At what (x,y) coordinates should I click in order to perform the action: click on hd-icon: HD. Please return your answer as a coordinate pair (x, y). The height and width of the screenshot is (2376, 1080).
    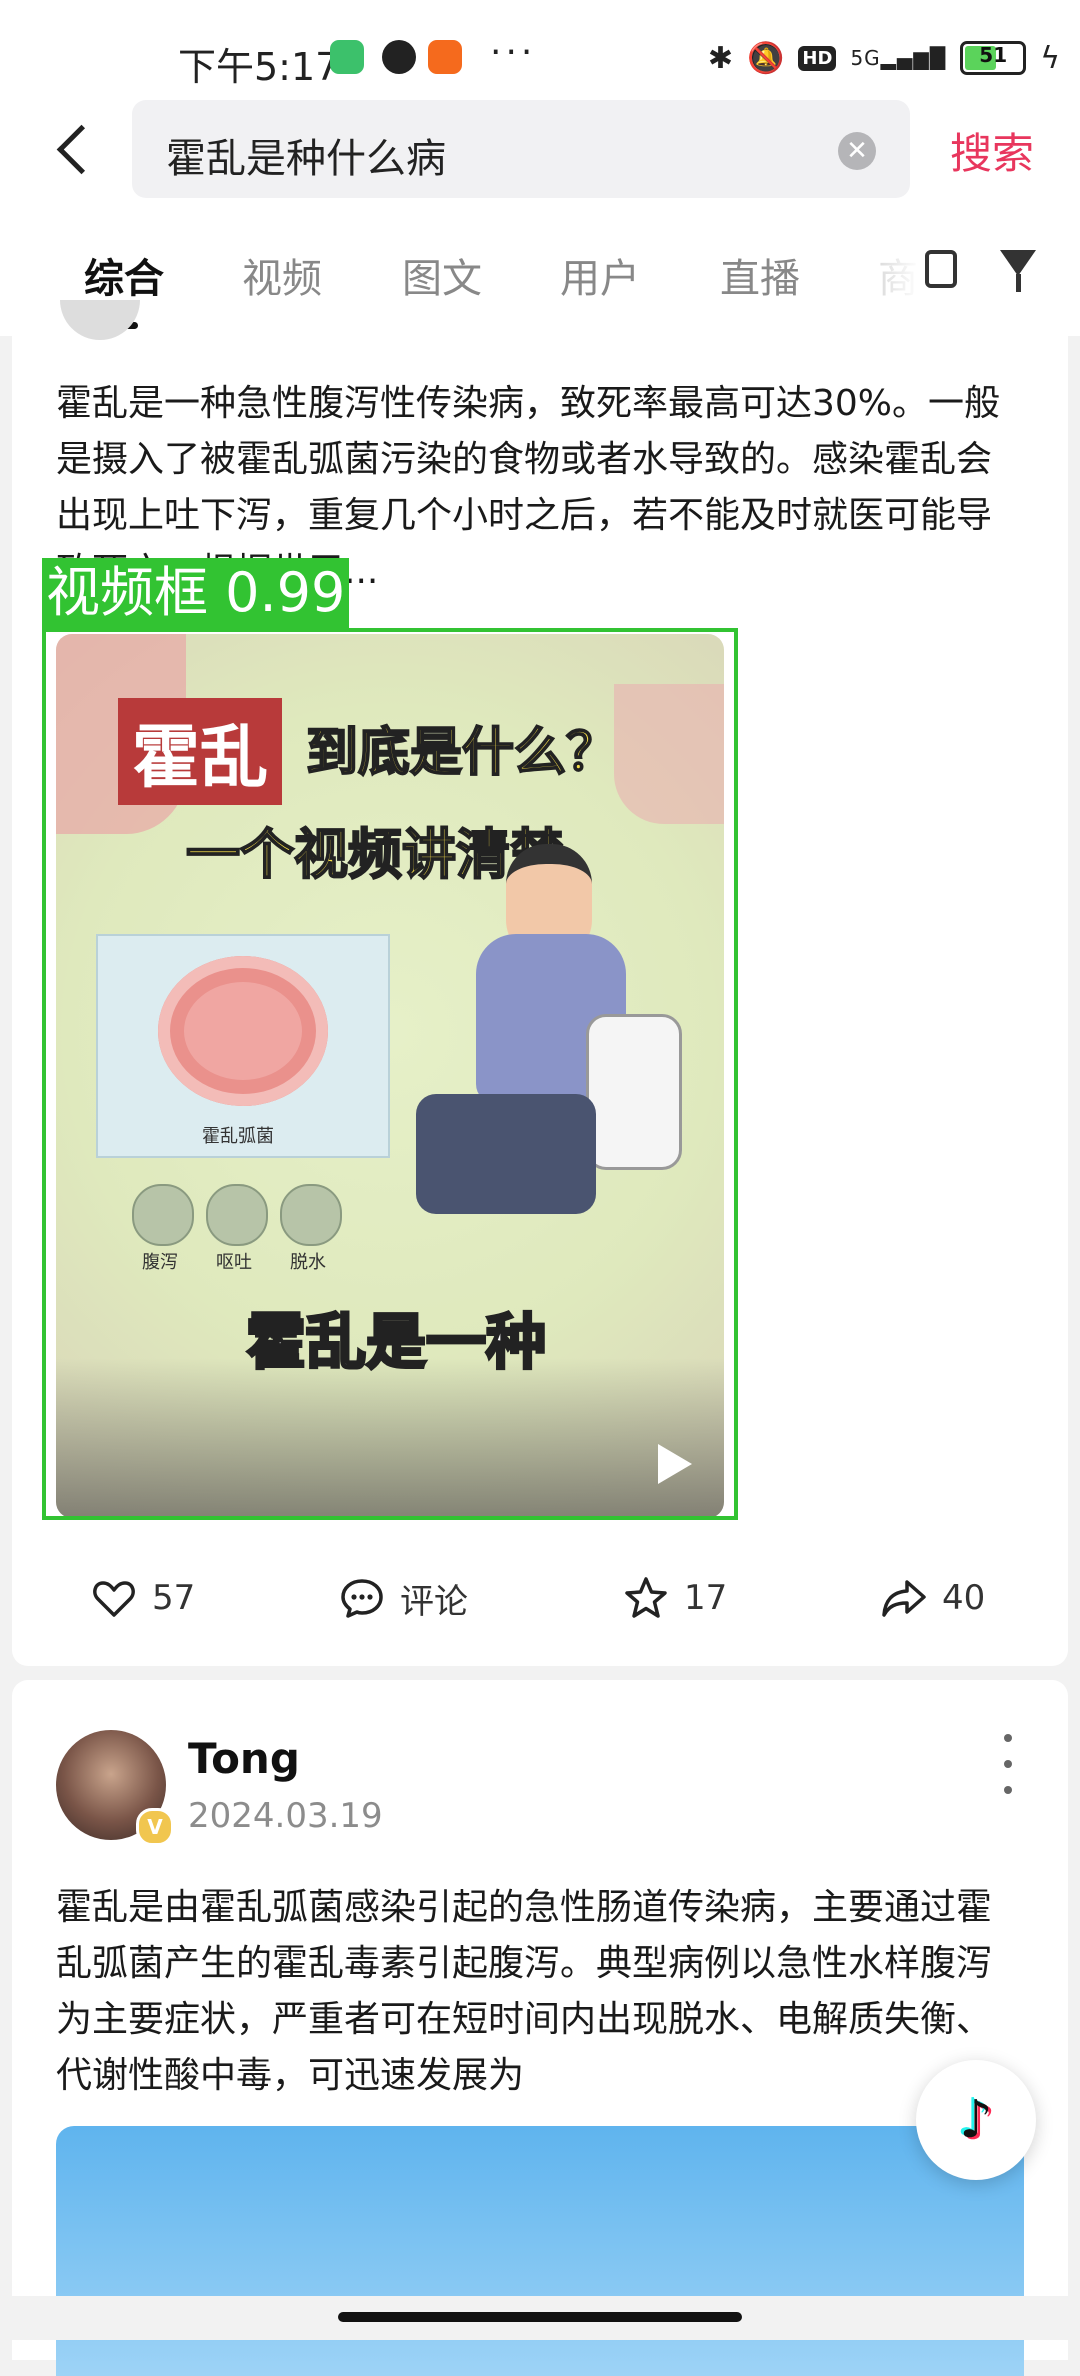
    Looking at the image, I should click on (817, 58).